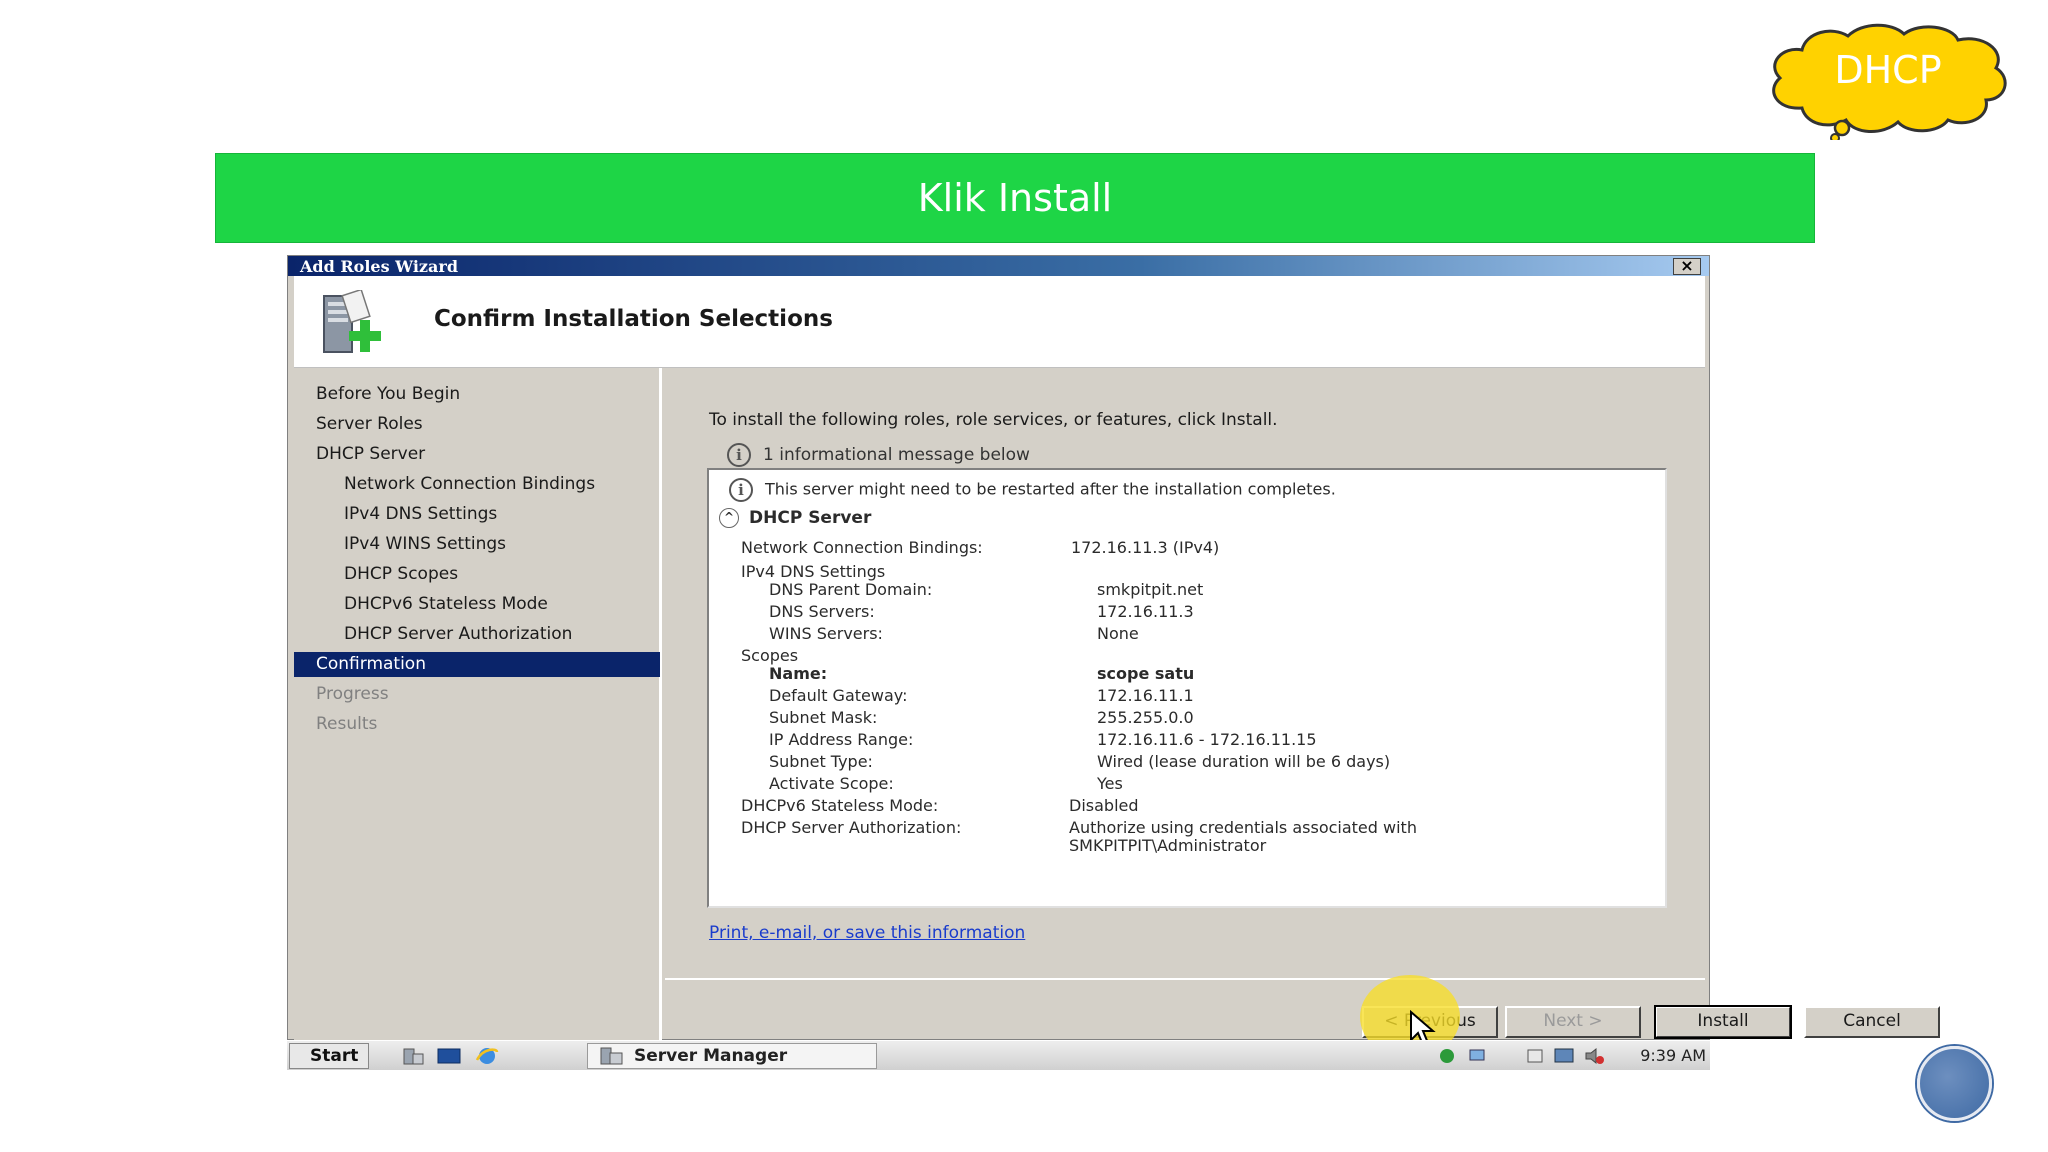 Image resolution: width=2048 pixels, height=1152 pixels. I want to click on install-button: Install, so click(1723, 1022).